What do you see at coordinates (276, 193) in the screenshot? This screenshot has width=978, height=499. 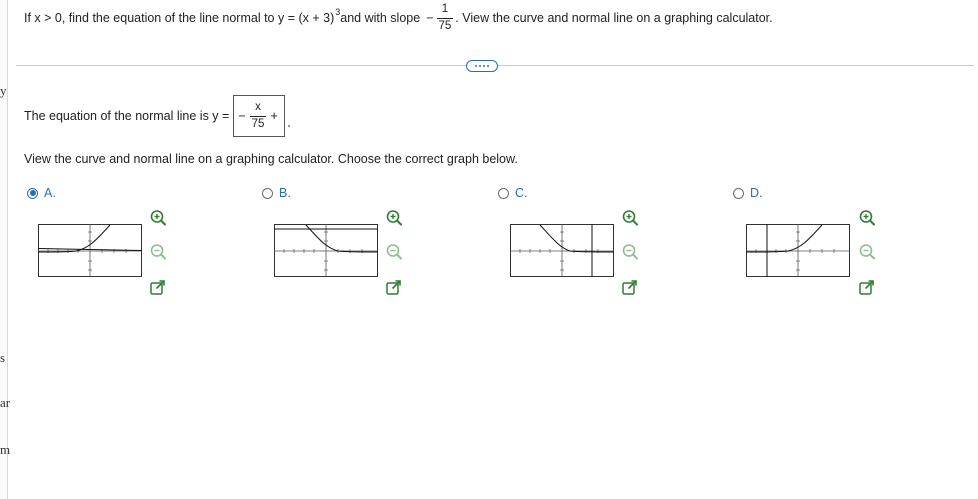 I see `choice-b: B.` at bounding box center [276, 193].